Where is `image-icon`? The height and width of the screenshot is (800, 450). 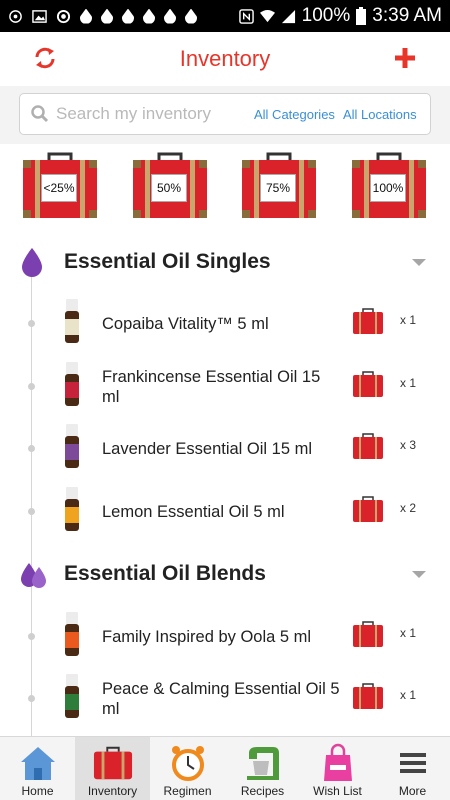
image-icon is located at coordinates (39, 16).